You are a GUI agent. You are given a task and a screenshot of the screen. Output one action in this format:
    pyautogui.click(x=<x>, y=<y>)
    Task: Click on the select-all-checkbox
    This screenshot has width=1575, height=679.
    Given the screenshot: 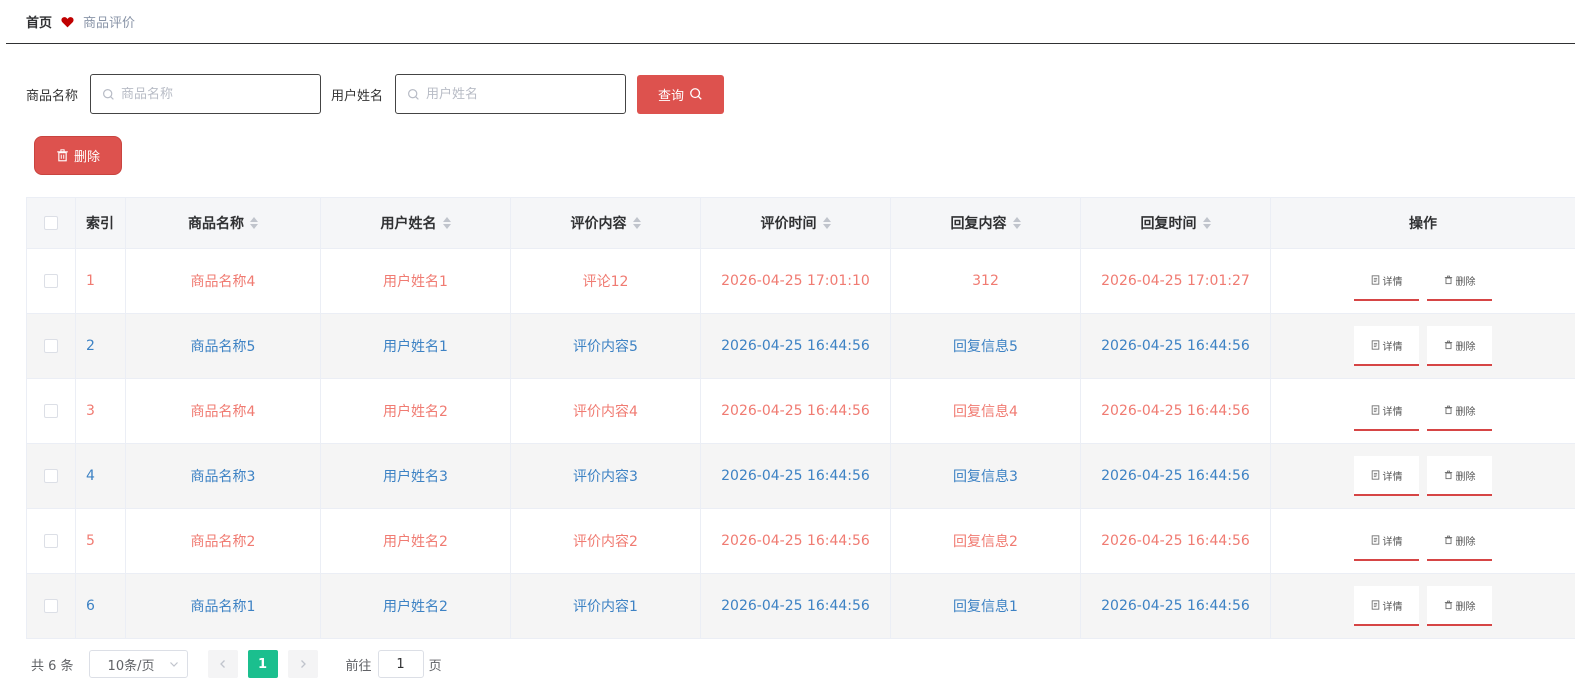 What is the action you would take?
    pyautogui.click(x=51, y=223)
    